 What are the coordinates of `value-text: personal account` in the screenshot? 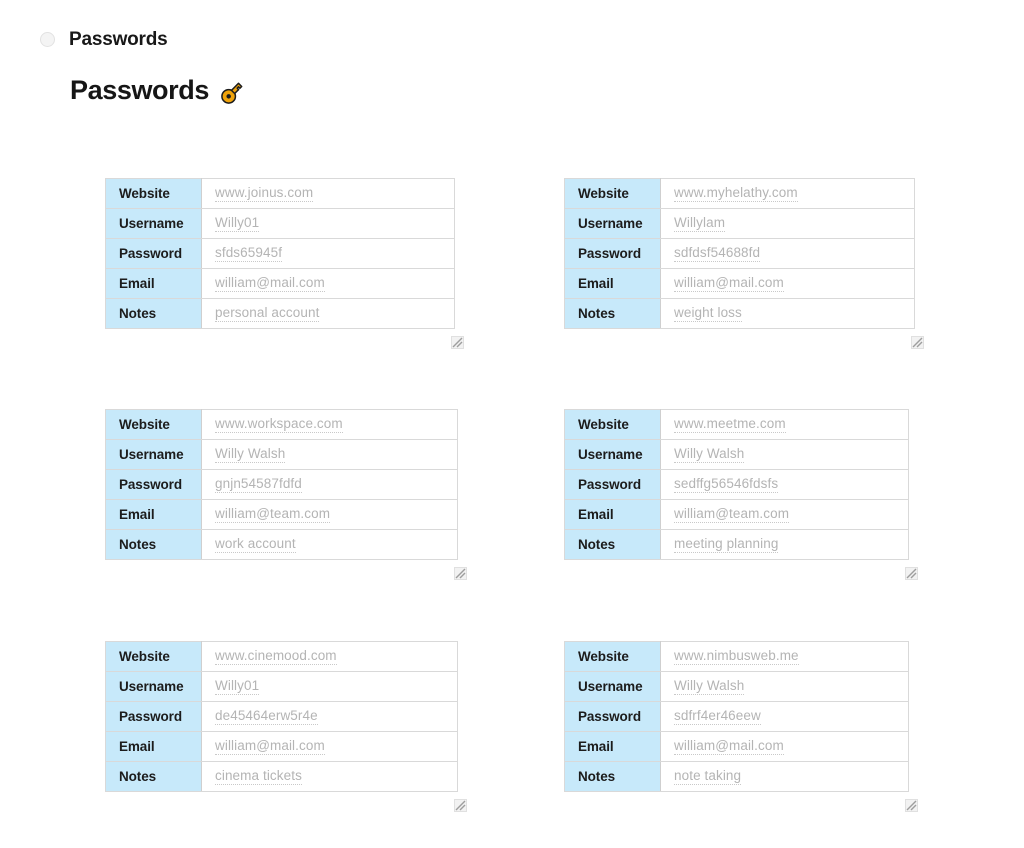 It's located at (267, 313).